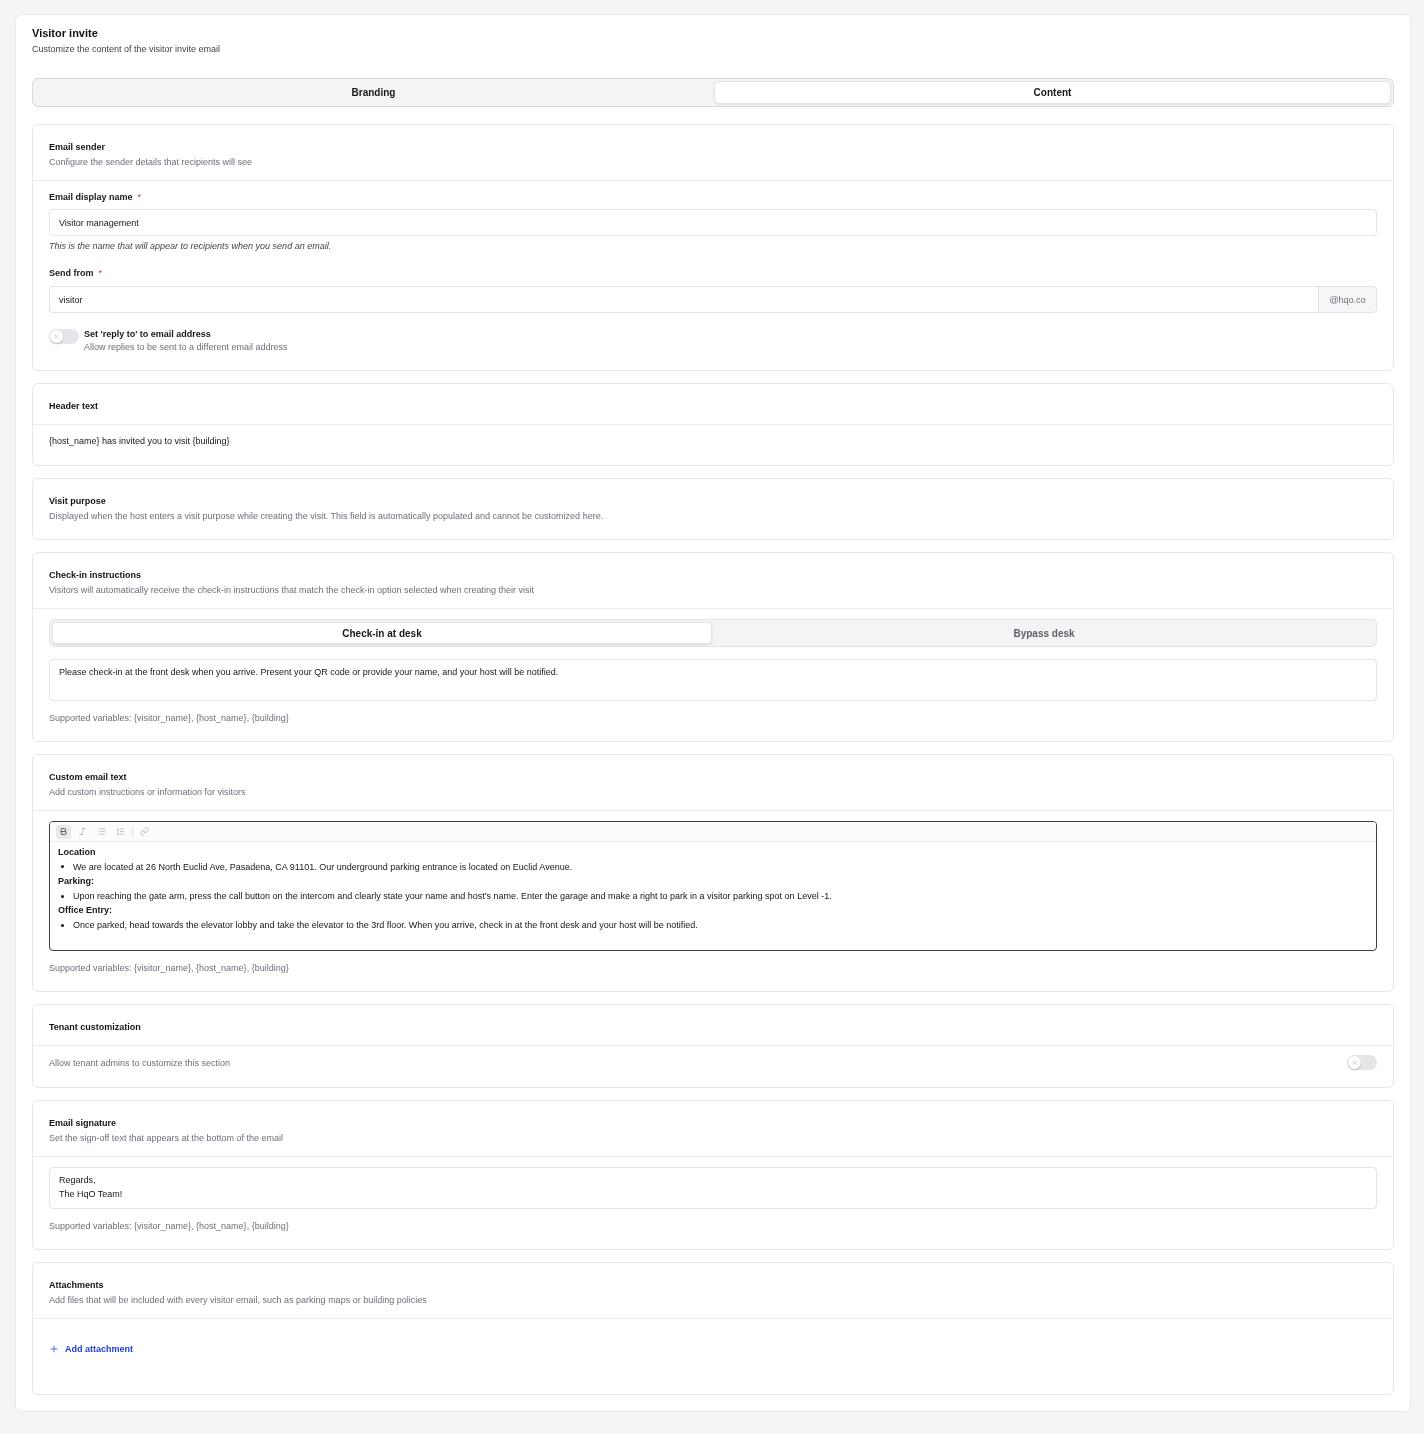 Image resolution: width=1424 pixels, height=1434 pixels. I want to click on domain-suffix: @hqo.co, so click(1347, 299).